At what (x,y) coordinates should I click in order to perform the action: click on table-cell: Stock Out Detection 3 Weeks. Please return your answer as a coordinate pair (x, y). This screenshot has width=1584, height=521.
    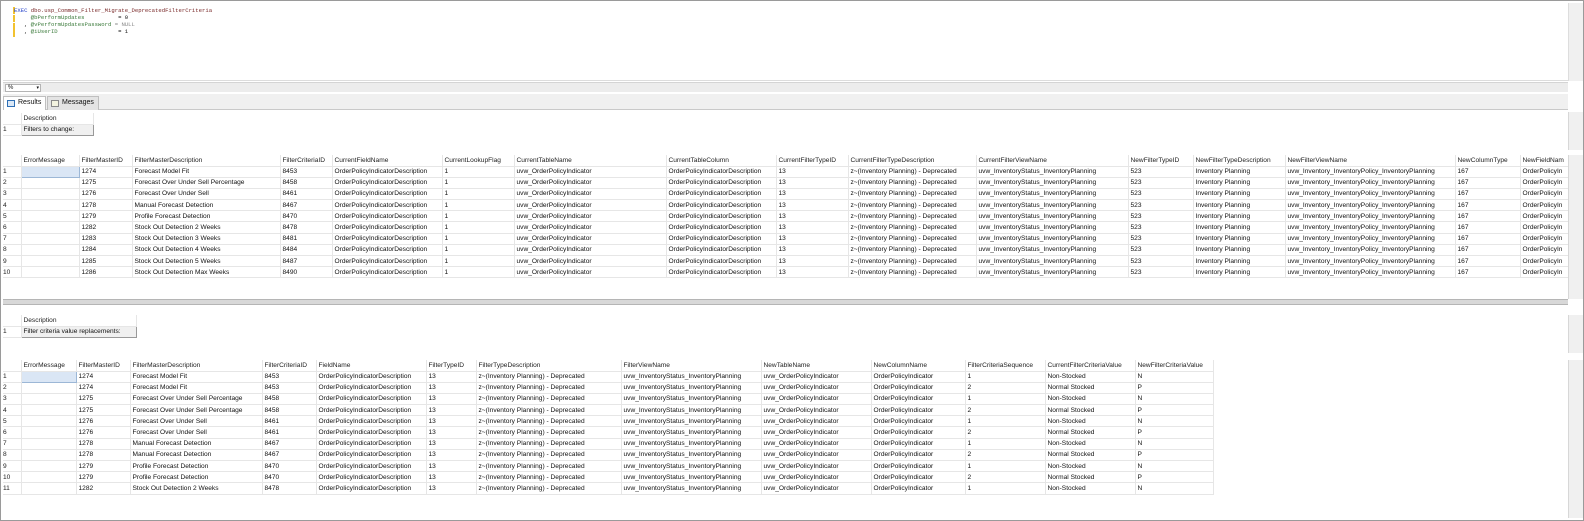
    Looking at the image, I should click on (206, 239).